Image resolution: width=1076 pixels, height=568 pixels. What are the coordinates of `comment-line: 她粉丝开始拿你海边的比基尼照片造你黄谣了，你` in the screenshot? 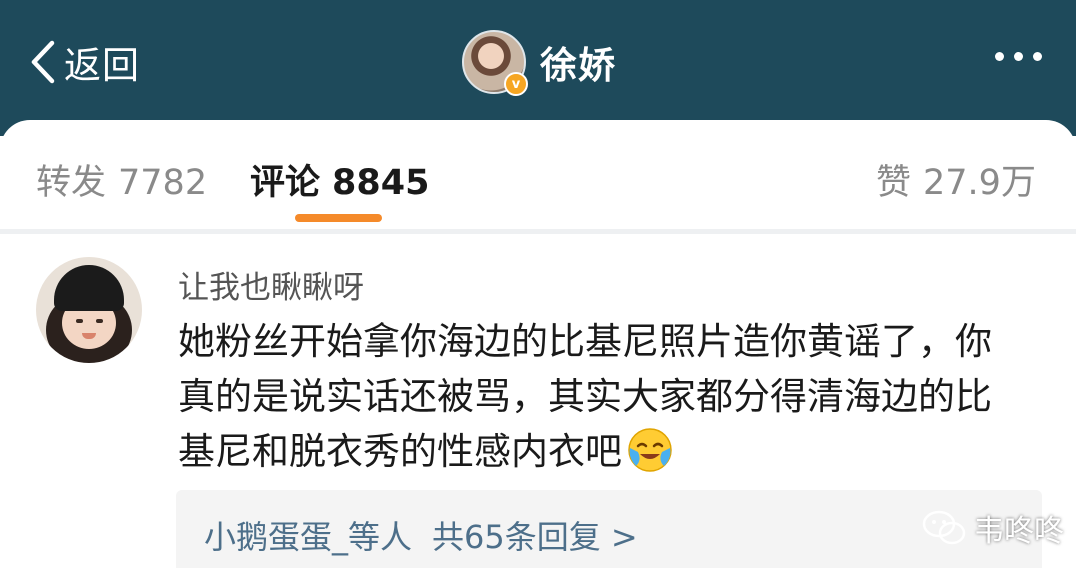 It's located at (585, 341).